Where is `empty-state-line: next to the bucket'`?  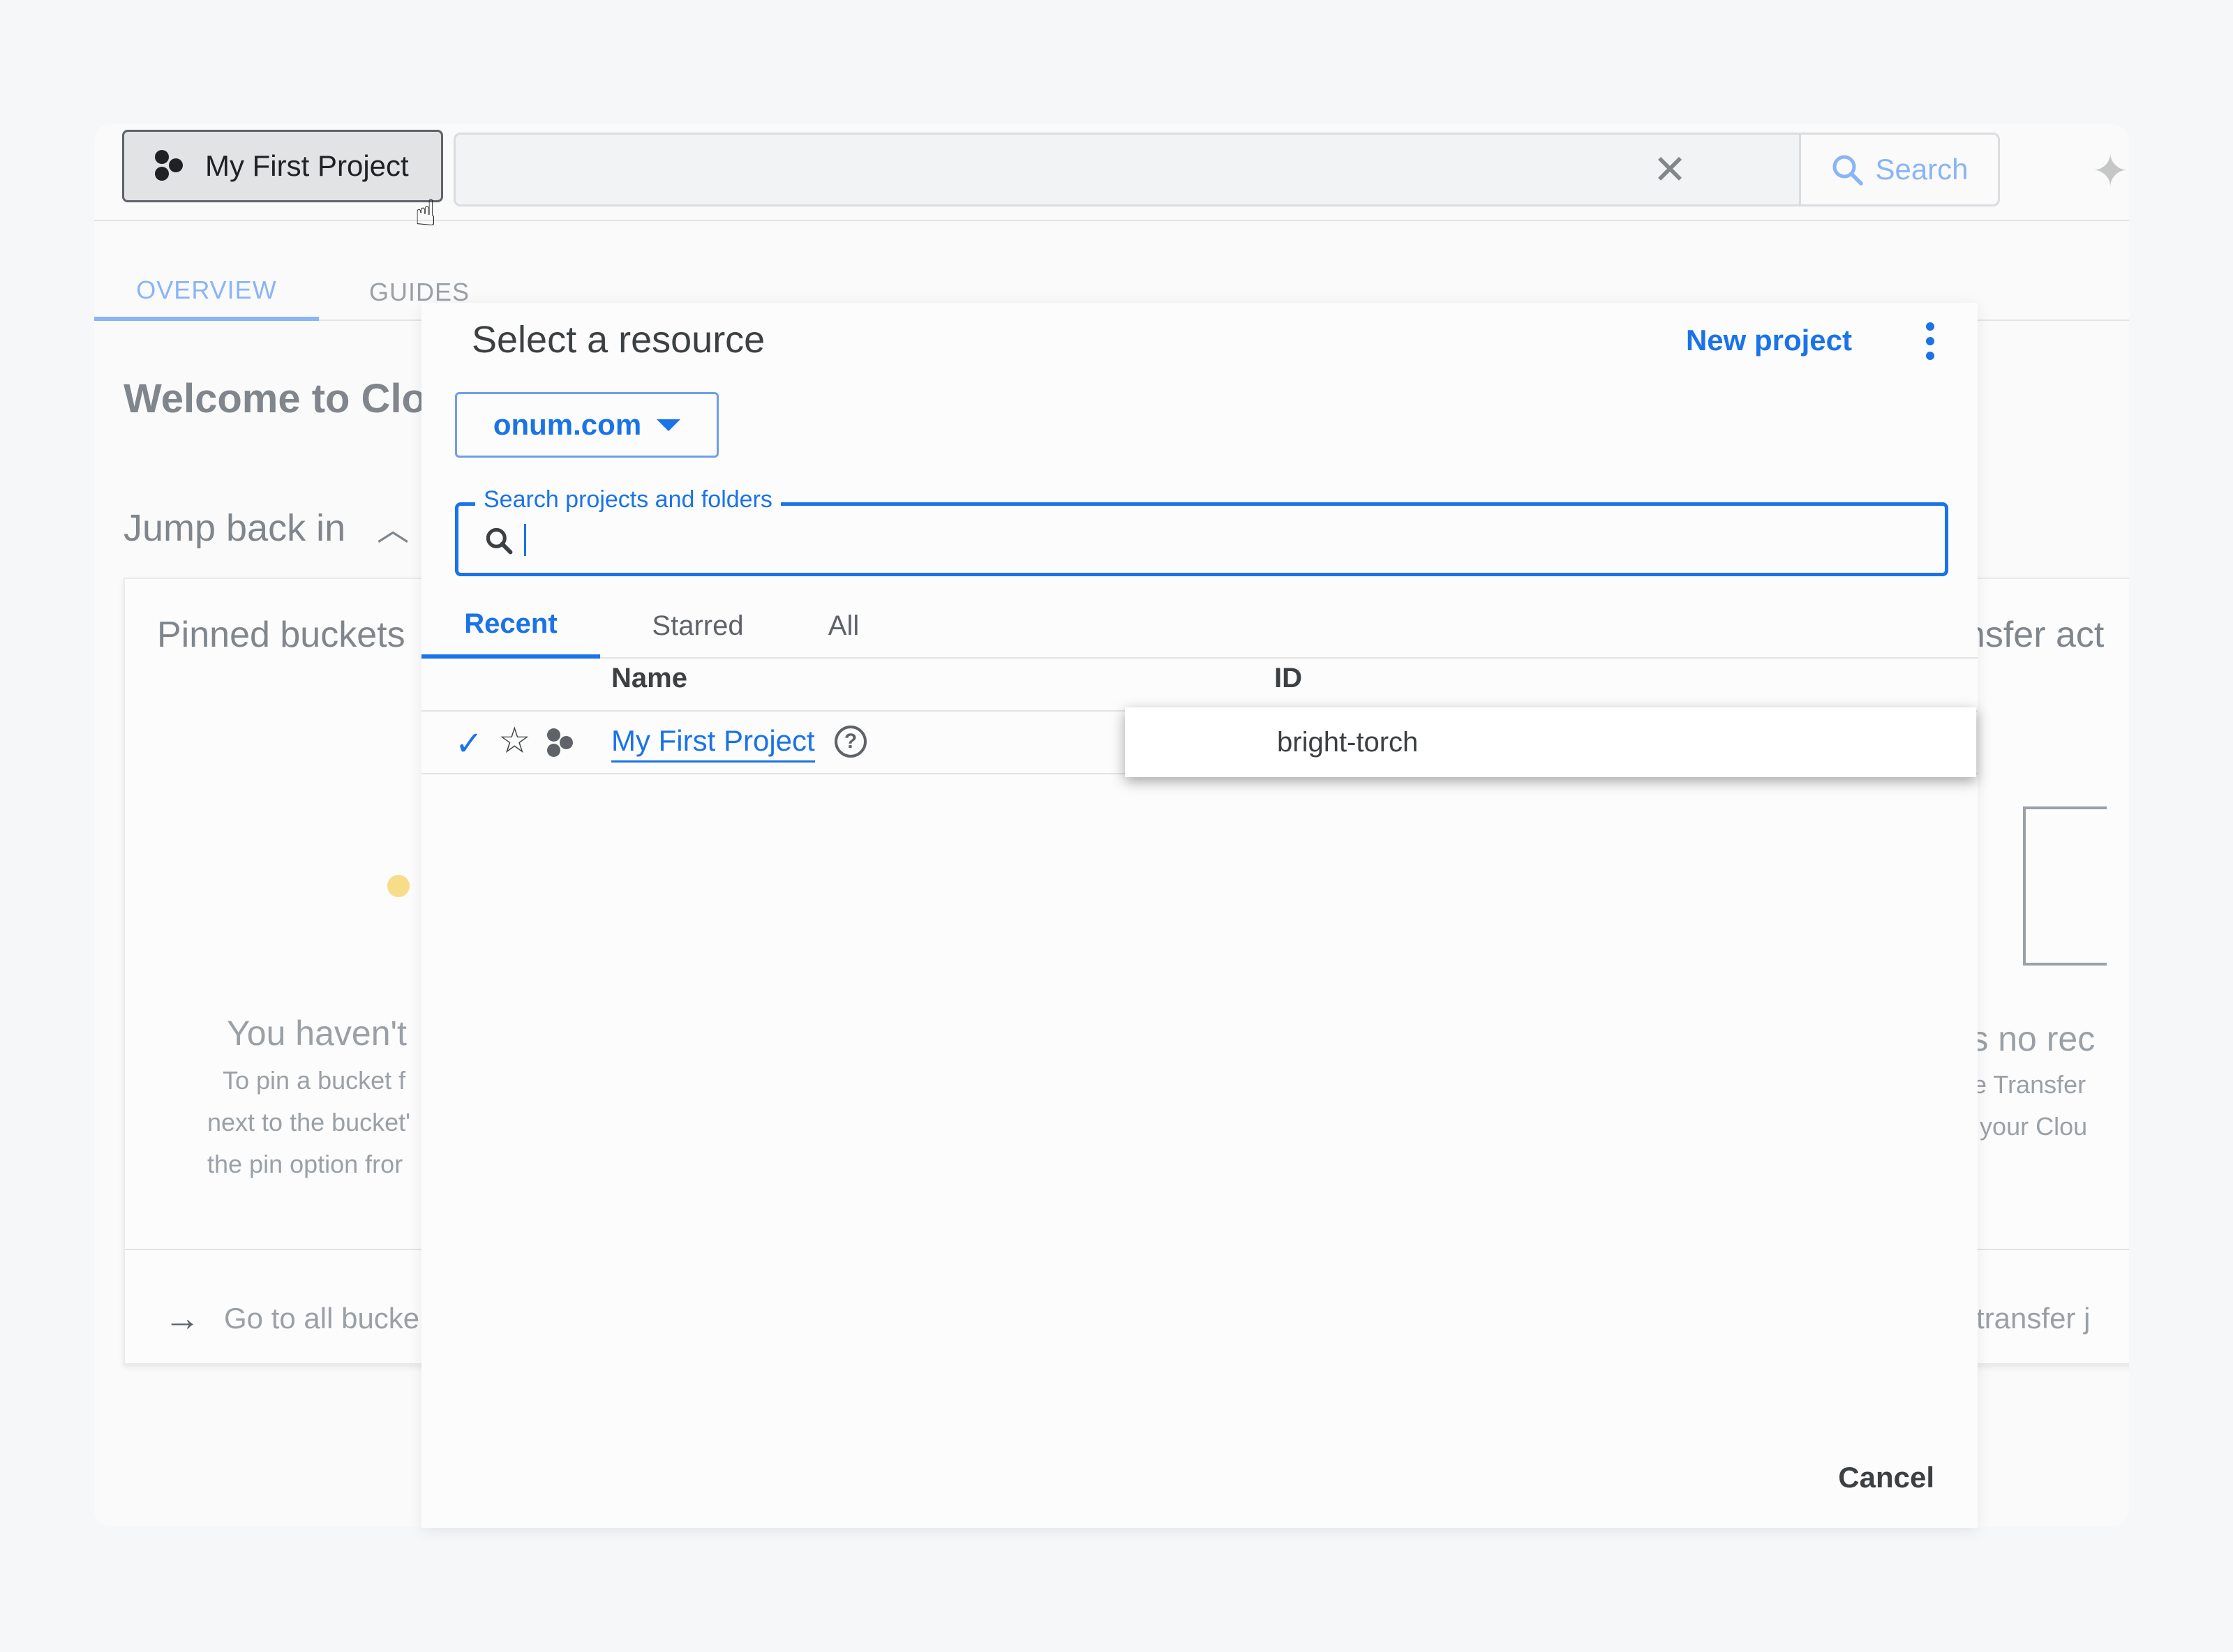
empty-state-line: next to the bucket' is located at coordinates (309, 1122).